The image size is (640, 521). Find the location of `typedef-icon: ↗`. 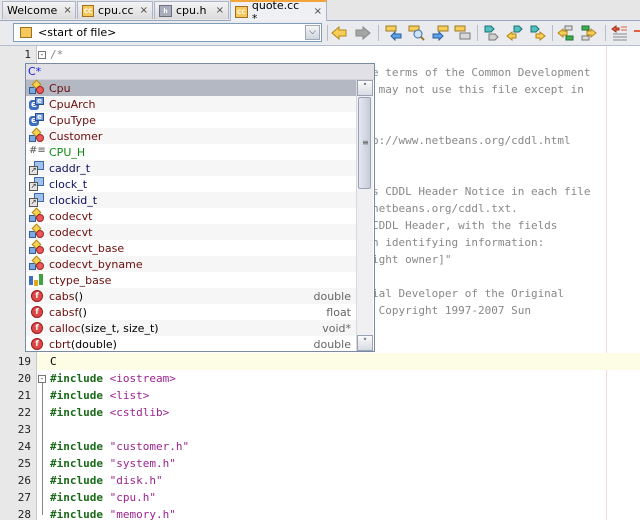

typedef-icon: ↗ is located at coordinates (37, 200).